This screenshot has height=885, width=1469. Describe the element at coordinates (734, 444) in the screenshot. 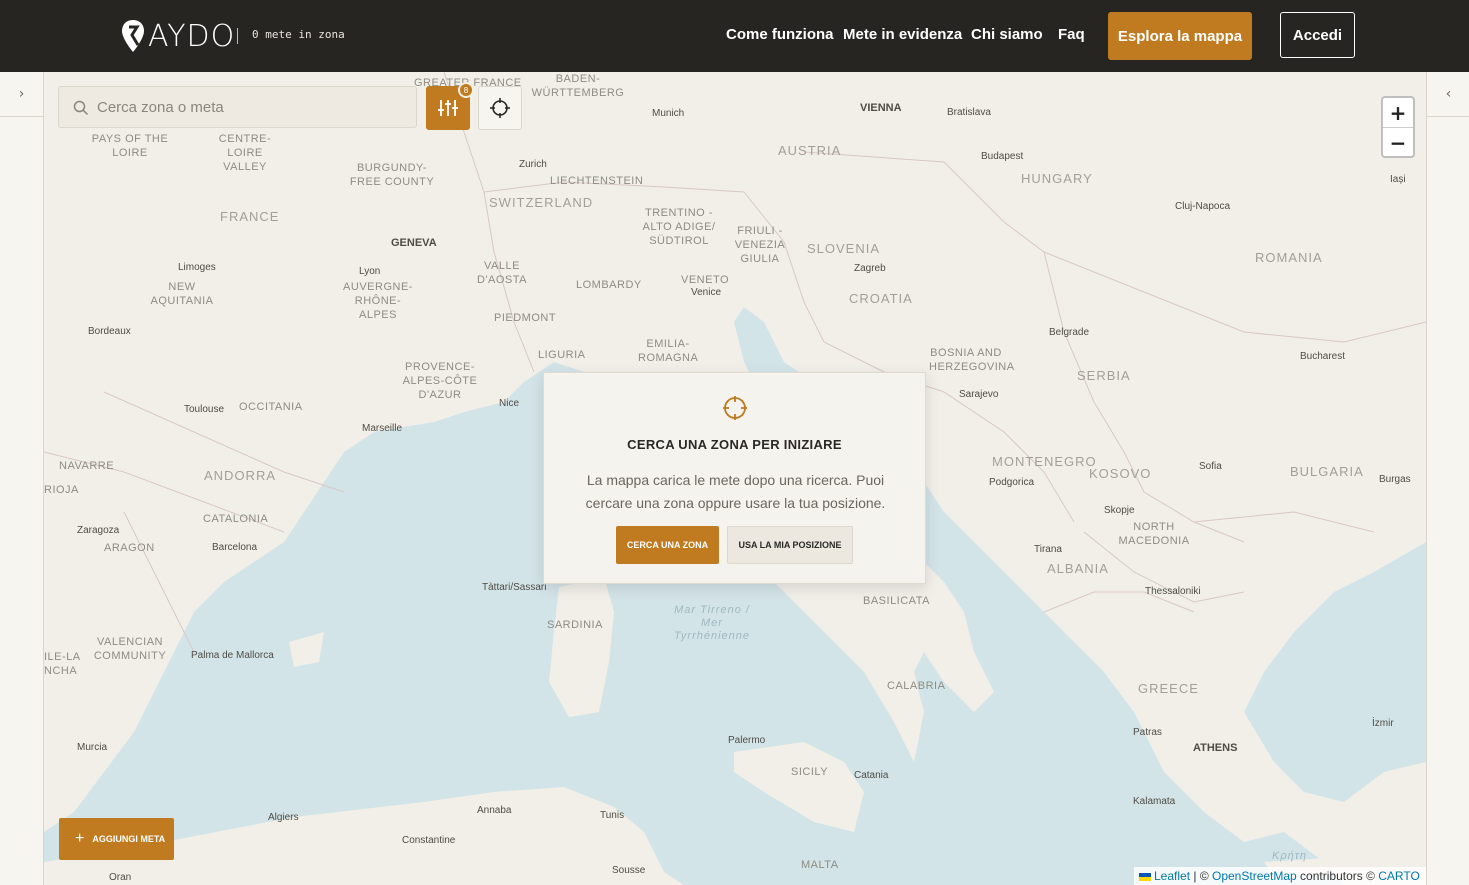

I see `modal-title: CERCA UNA ZONA PER INIZIARE` at that location.